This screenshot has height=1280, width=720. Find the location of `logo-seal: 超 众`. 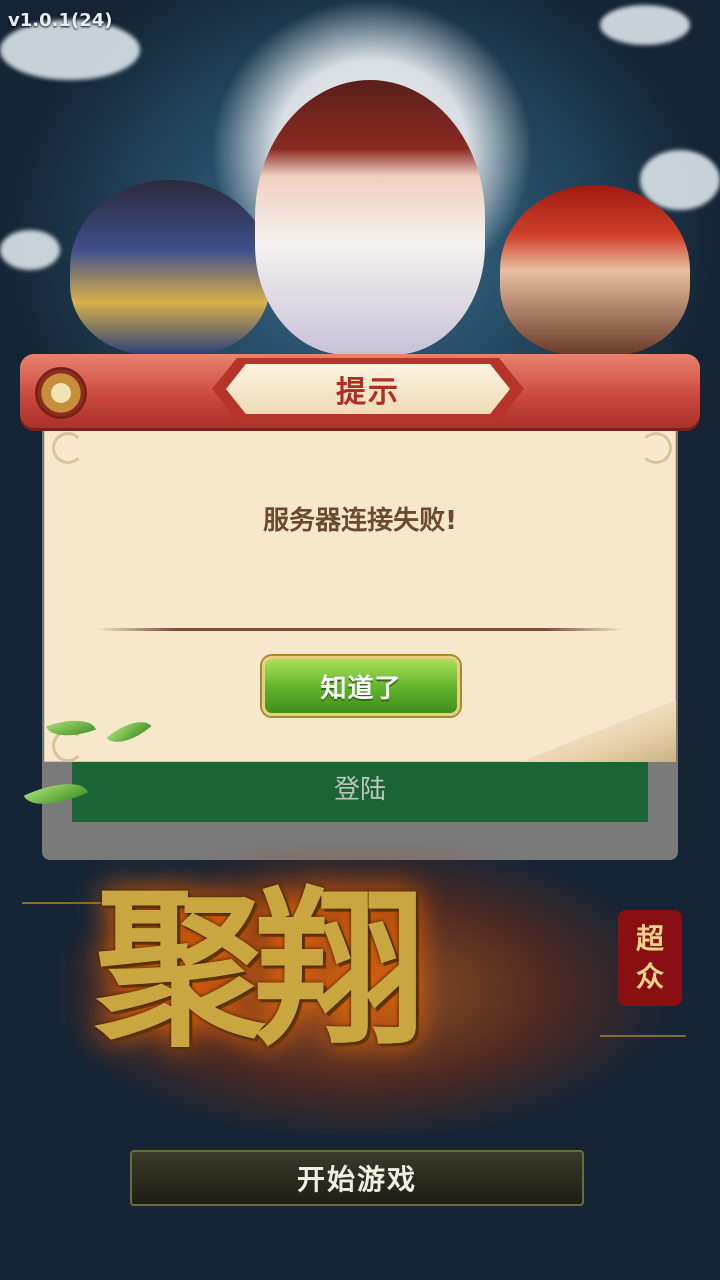

logo-seal: 超 众 is located at coordinates (650, 958).